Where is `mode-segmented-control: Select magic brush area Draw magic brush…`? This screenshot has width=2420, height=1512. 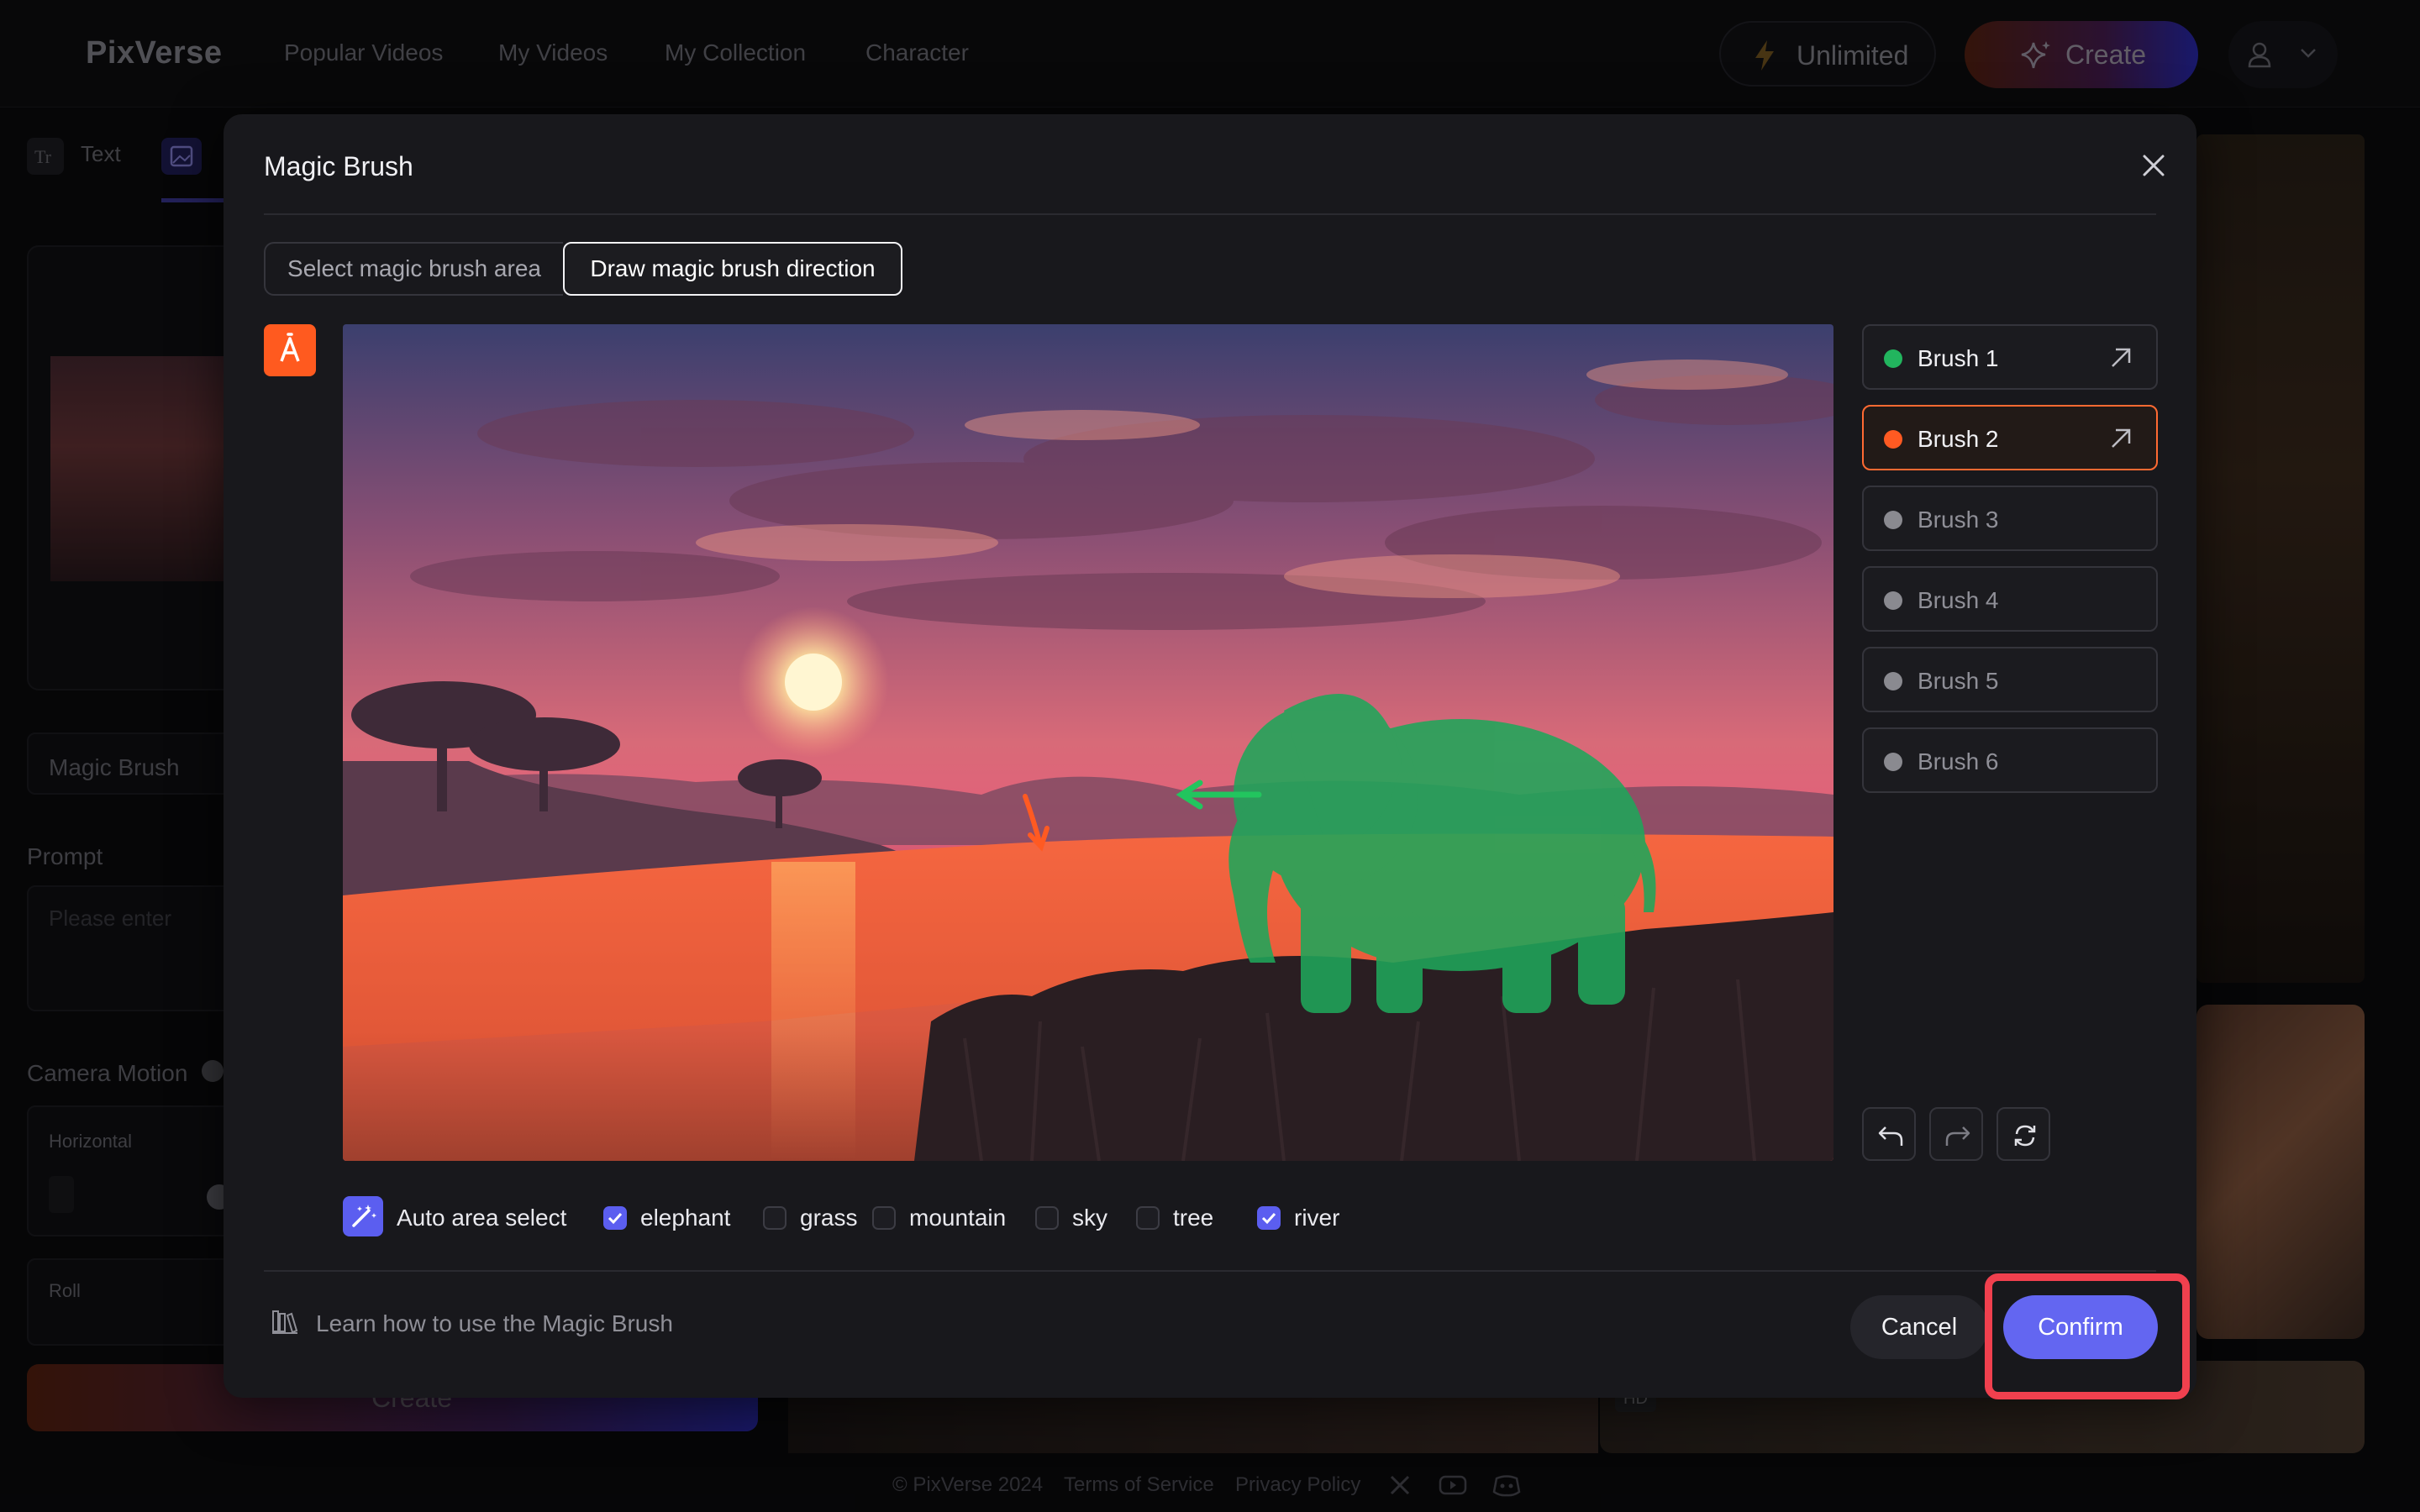 mode-segmented-control: Select magic brush area Draw magic brush… is located at coordinates (583, 269).